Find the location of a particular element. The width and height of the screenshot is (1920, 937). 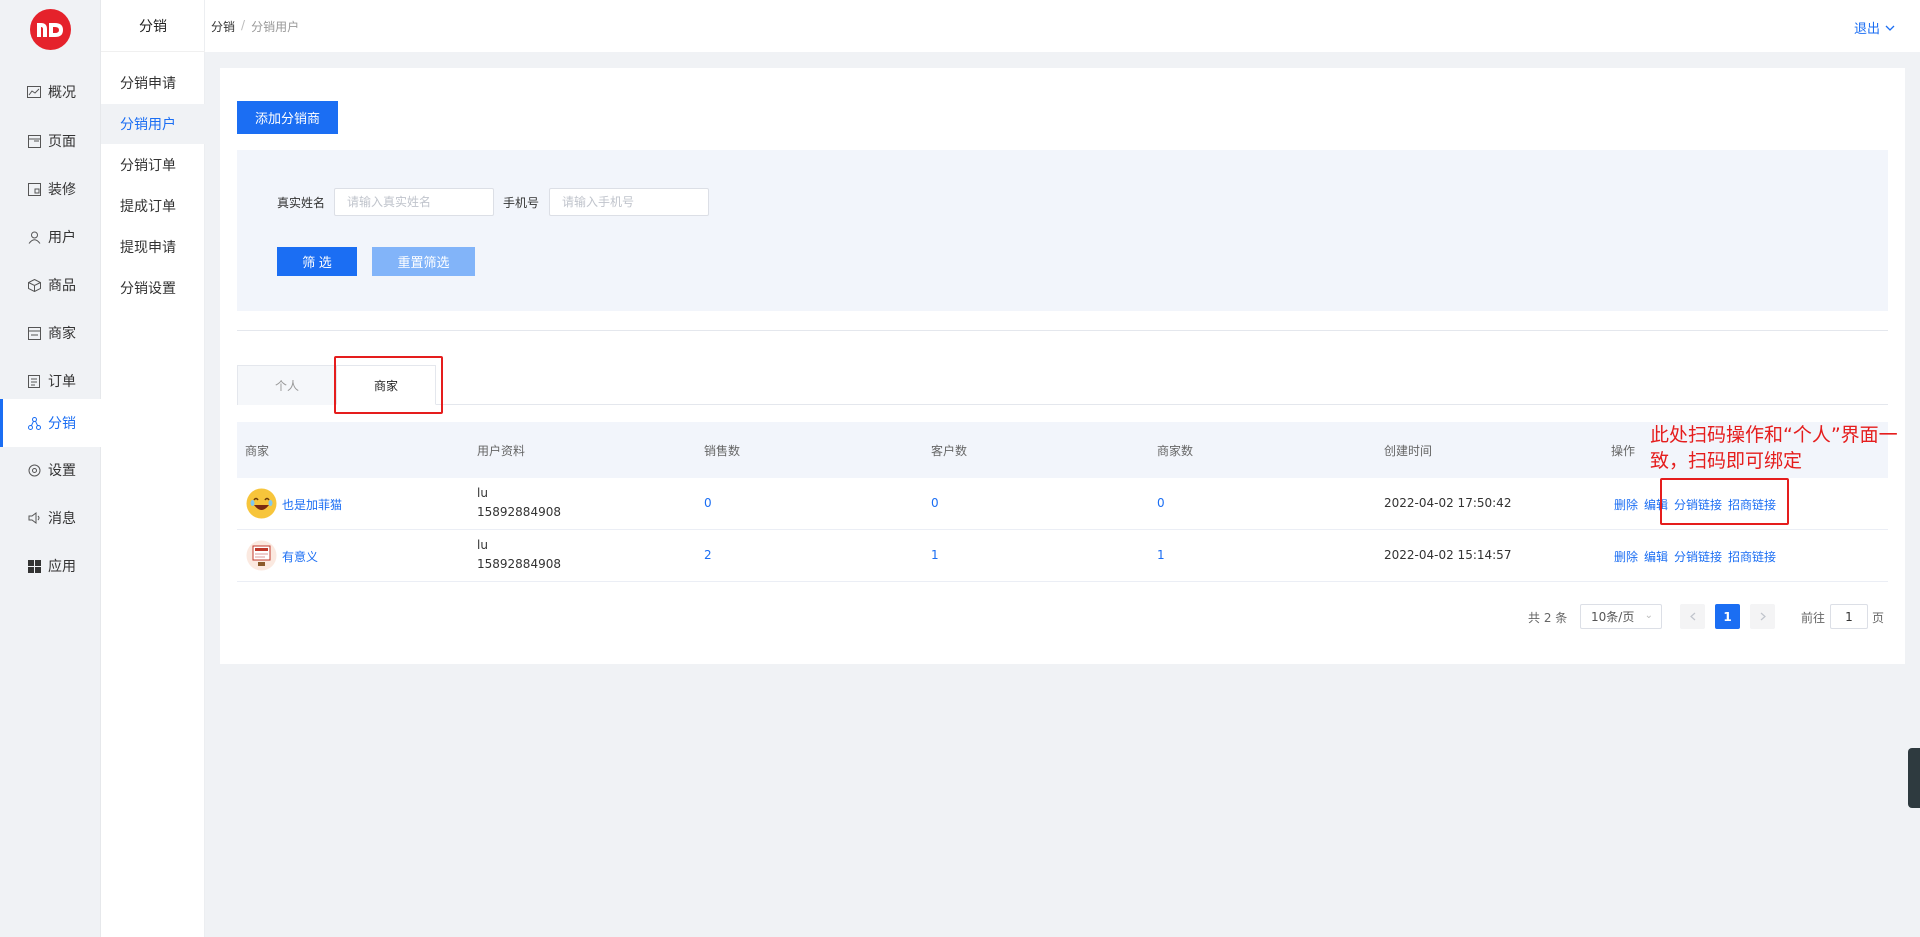

divider is located at coordinates (1062, 330).